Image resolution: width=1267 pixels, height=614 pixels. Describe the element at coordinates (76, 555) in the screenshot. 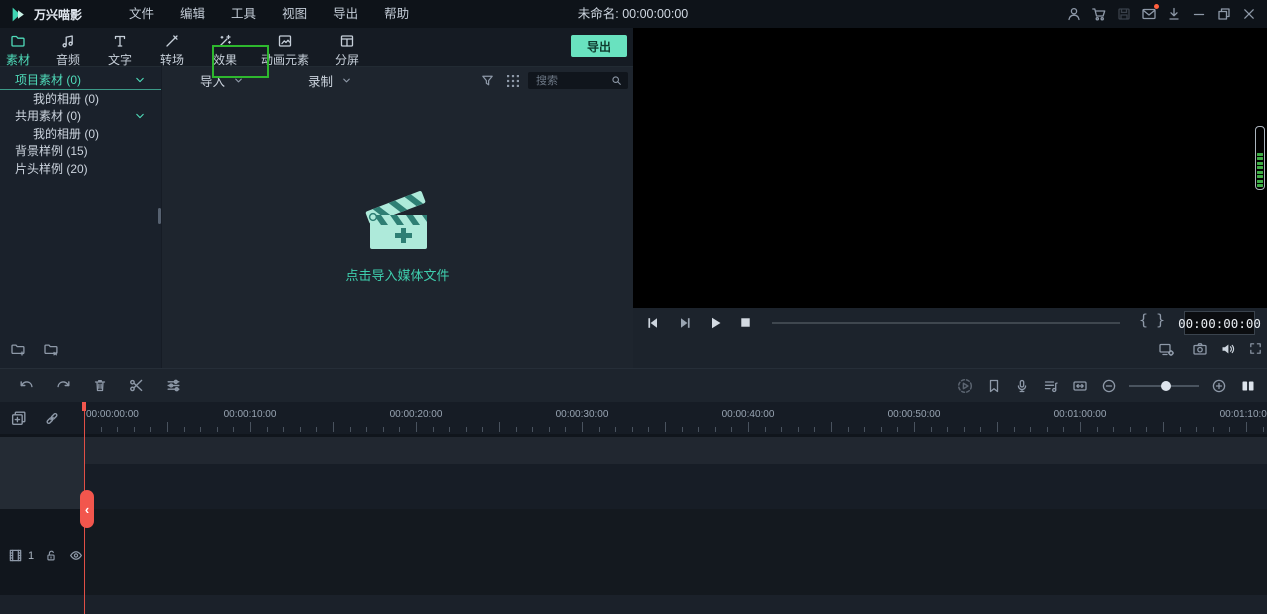

I see `visibility-icon` at that location.